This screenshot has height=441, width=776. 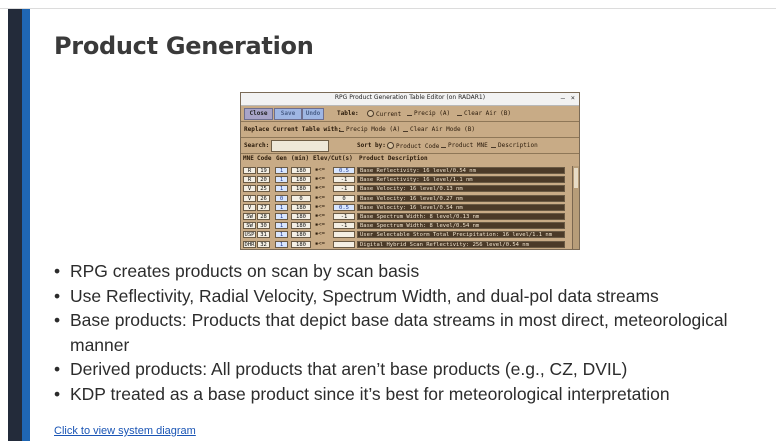 I want to click on table-option-precip: Precip (A), so click(x=428, y=113).